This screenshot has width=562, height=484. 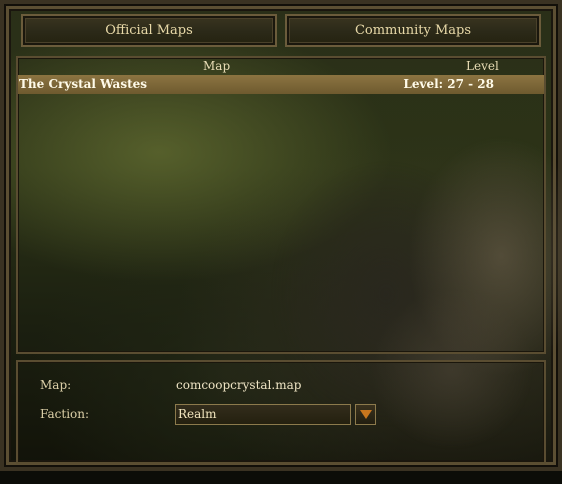 I want to click on faction-dropdown-button, so click(x=365, y=414).